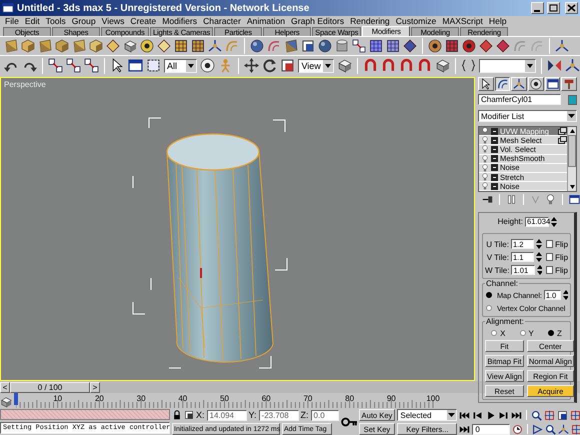 The height and width of the screenshot is (435, 580). Describe the element at coordinates (497, 244) in the screenshot. I see `tile-label: U Tile:` at that location.